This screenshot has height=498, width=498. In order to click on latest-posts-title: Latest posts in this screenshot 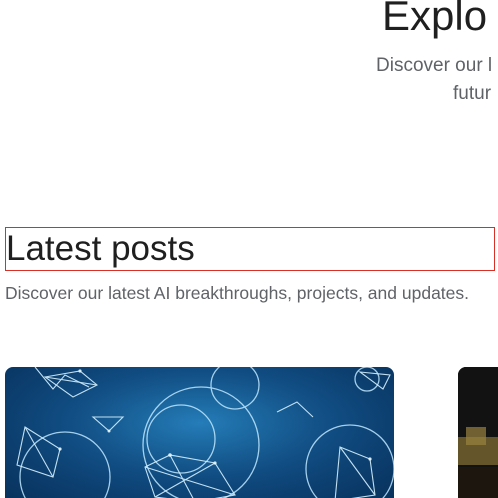, I will do `click(100, 248)`.